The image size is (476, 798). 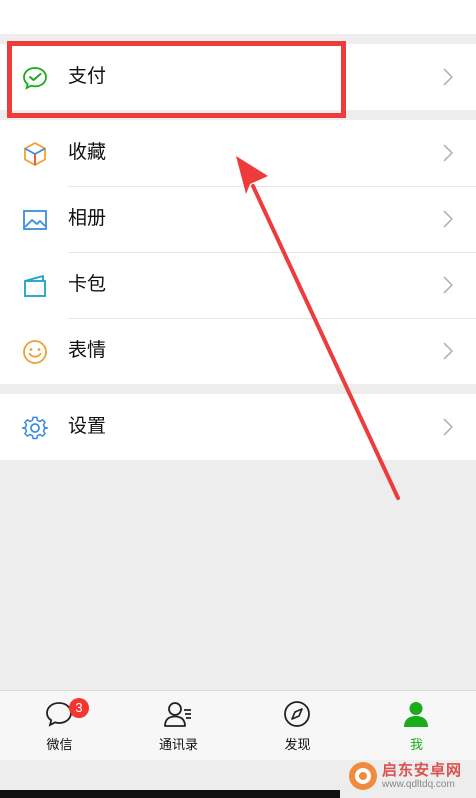 What do you see at coordinates (416, 744) in the screenshot?
I see `tab-me-label: 我` at bounding box center [416, 744].